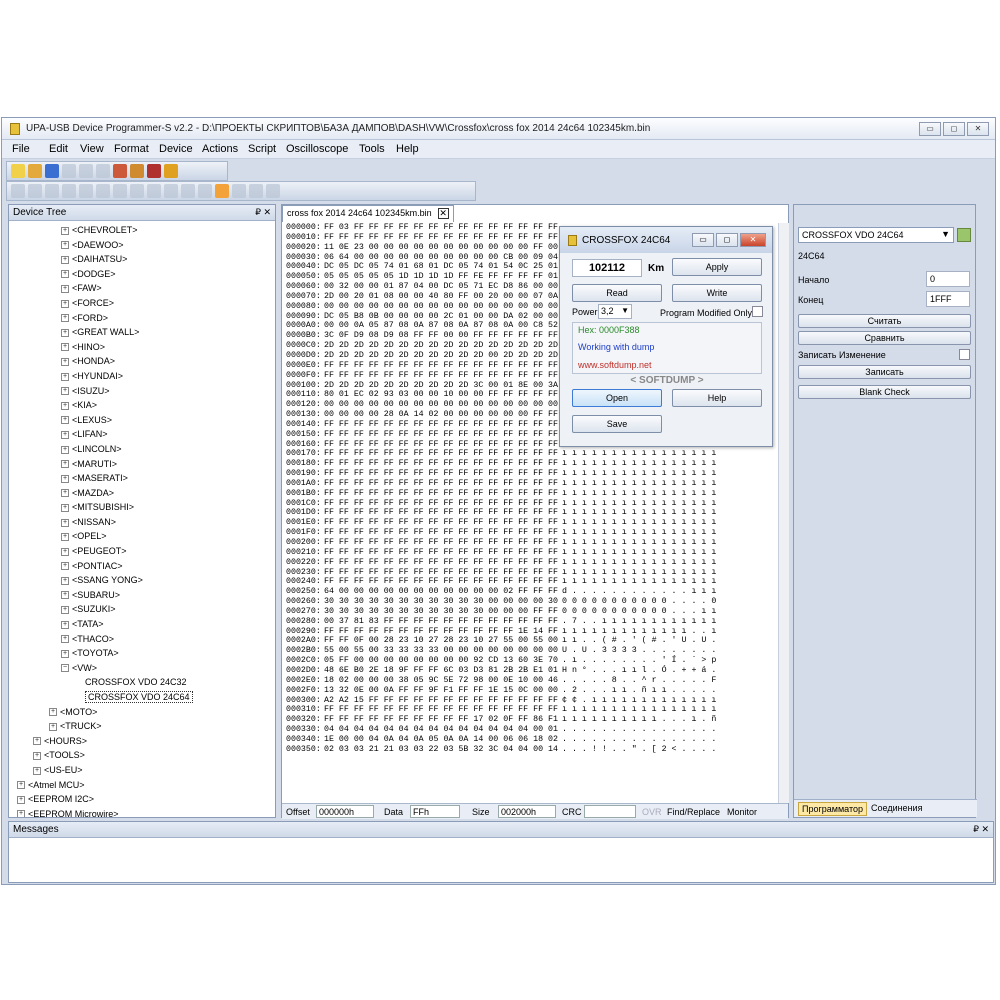 Image resolution: width=1000 pixels, height=1000 pixels. What do you see at coordinates (954, 129) in the screenshot?
I see `maximize-button: ◻` at bounding box center [954, 129].